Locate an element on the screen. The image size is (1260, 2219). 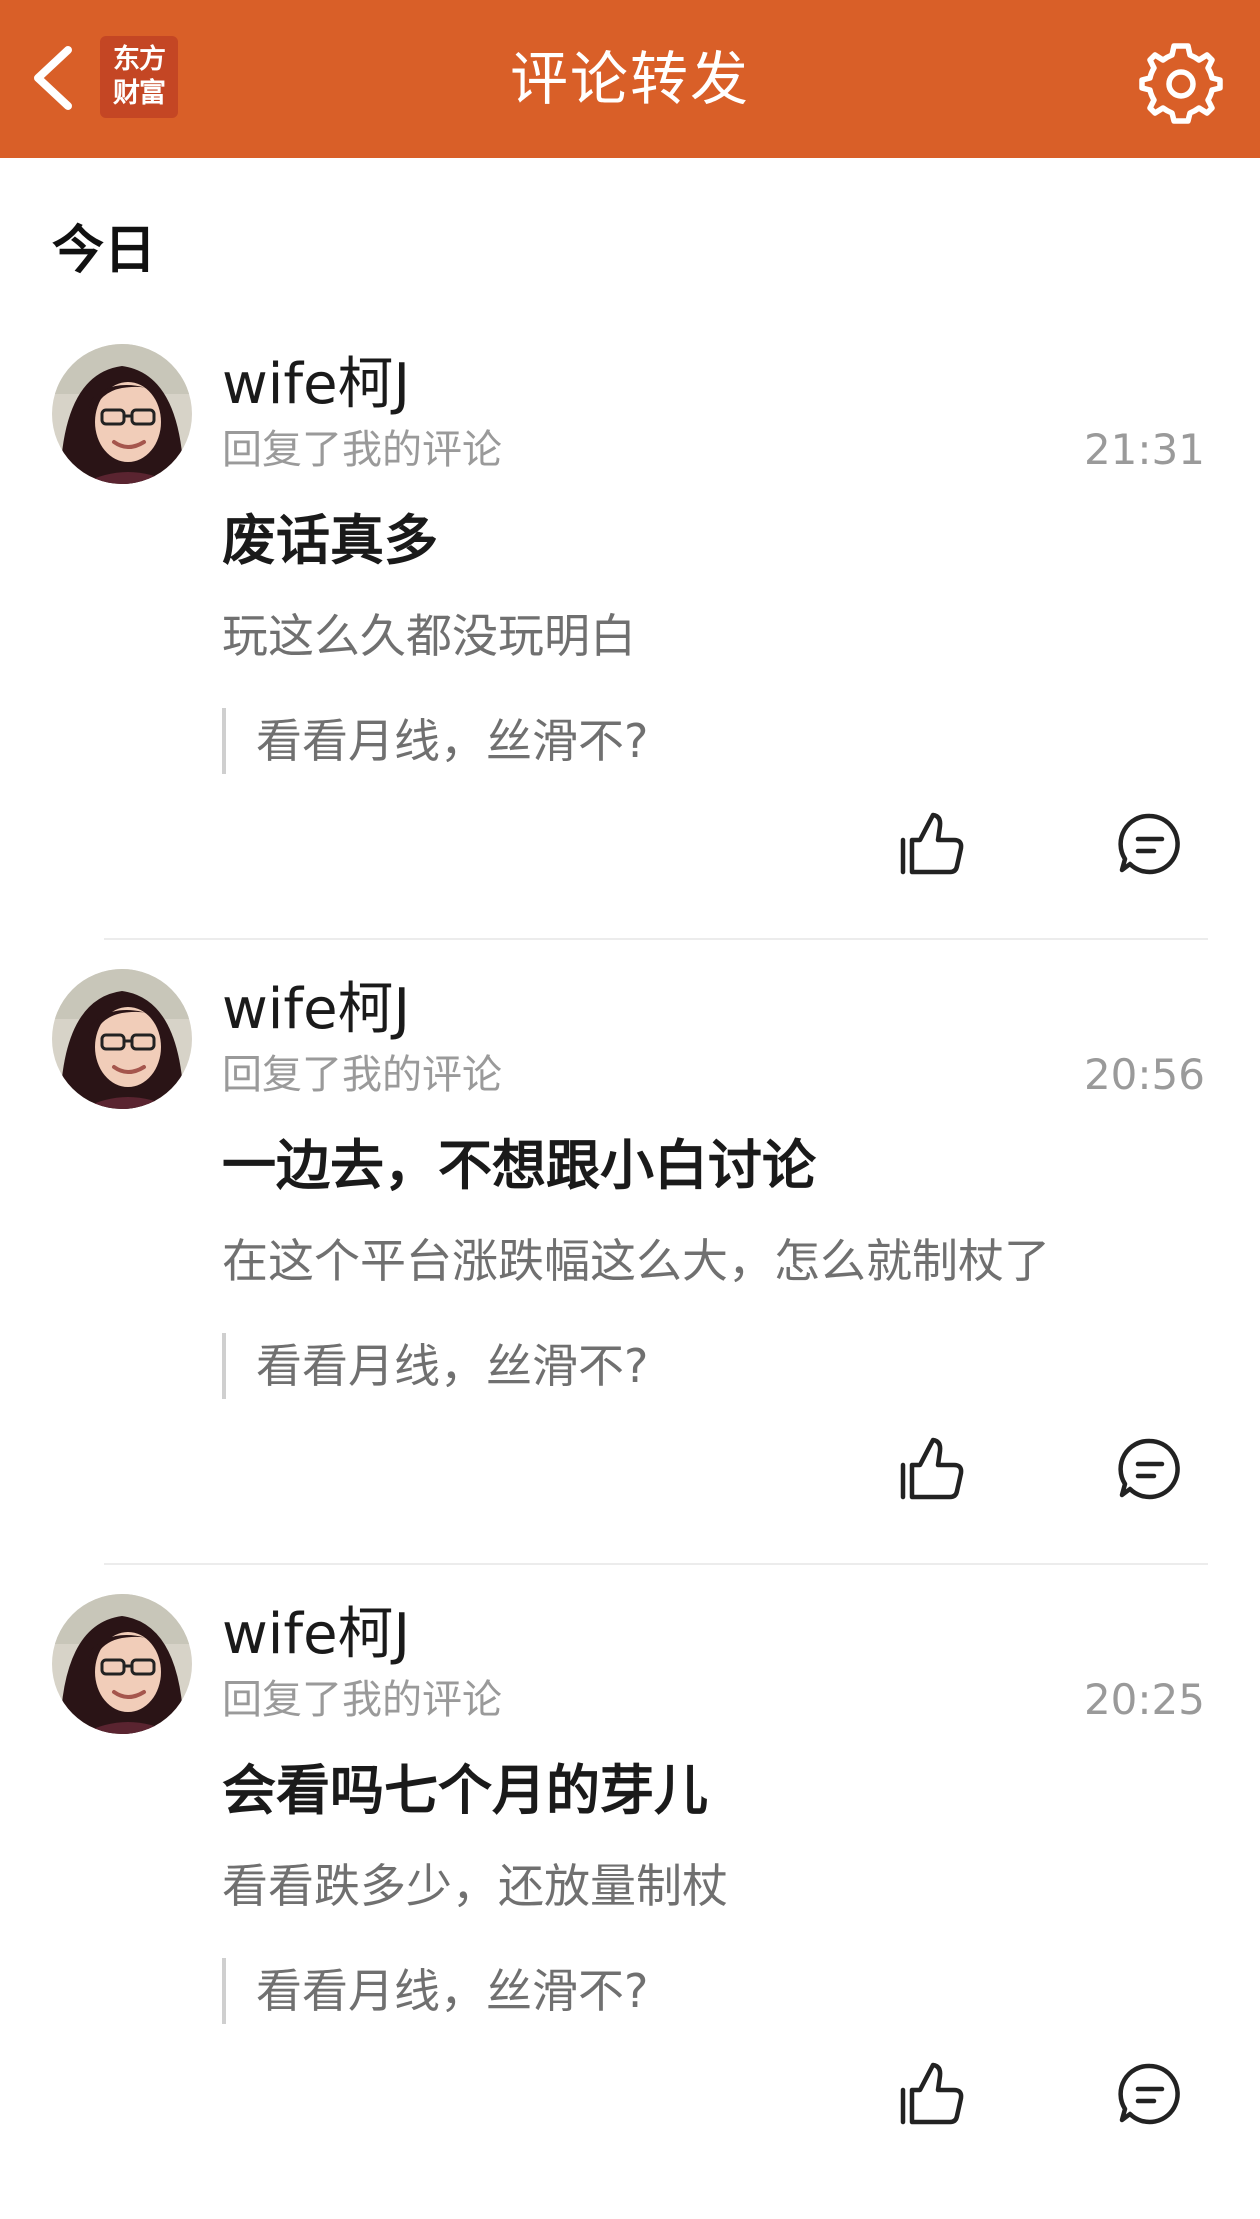
reply-text: 会看吗七个月的芽儿 is located at coordinates (465, 1791).